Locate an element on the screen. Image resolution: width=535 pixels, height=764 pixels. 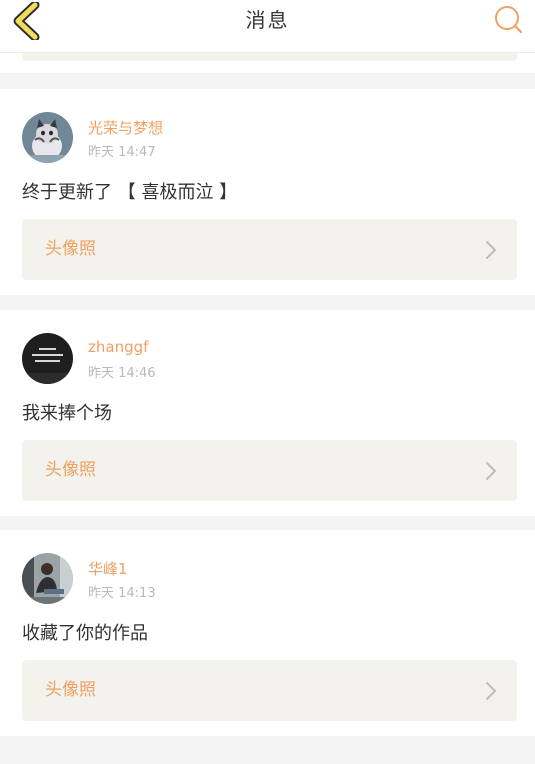
timestamp: 昨天 14:13 is located at coordinates (122, 593).